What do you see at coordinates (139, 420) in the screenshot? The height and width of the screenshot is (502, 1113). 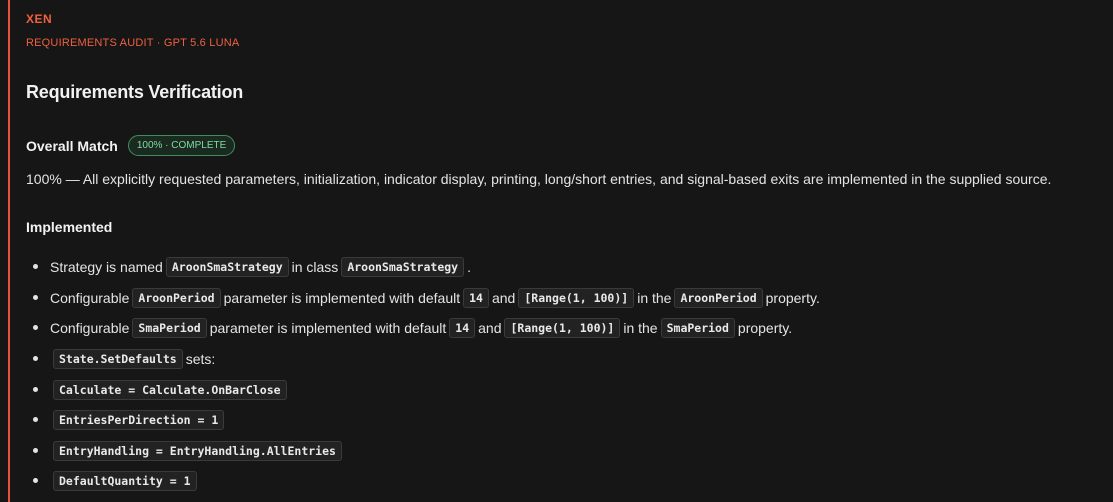 I see `inline-code: EntriesPerDirection = 1` at bounding box center [139, 420].